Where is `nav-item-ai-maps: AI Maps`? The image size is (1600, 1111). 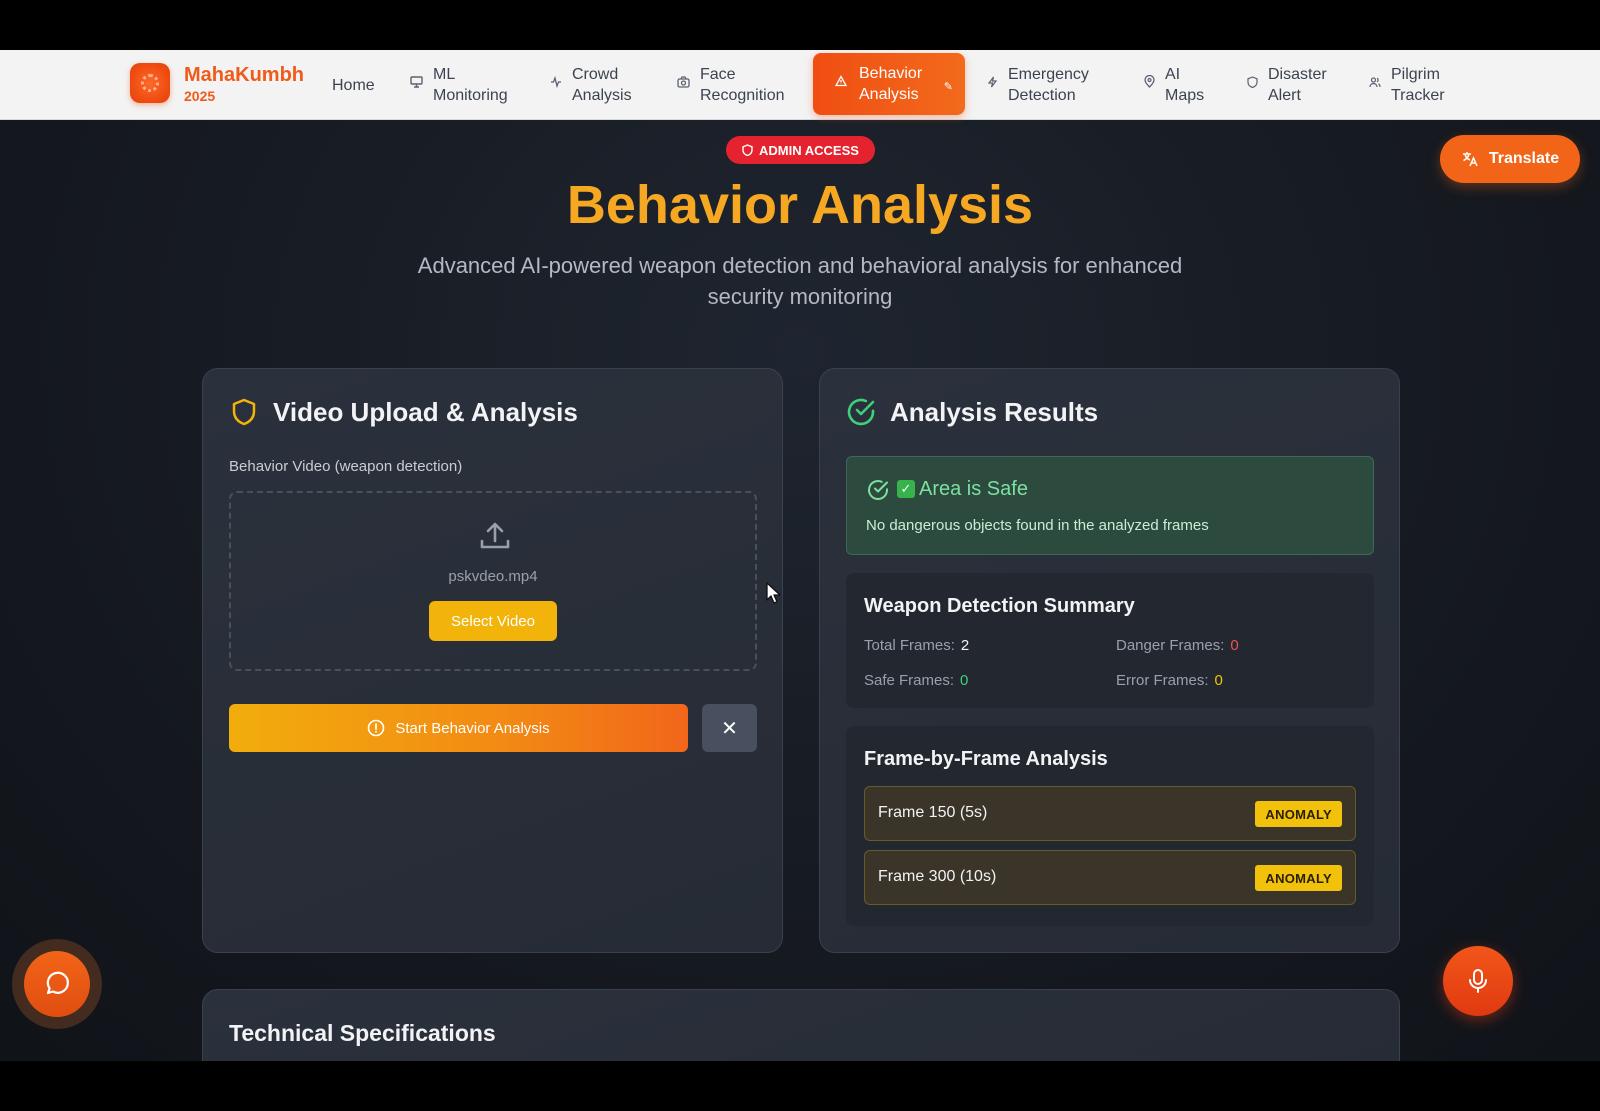 nav-item-ai-maps: AI Maps is located at coordinates (1184, 85).